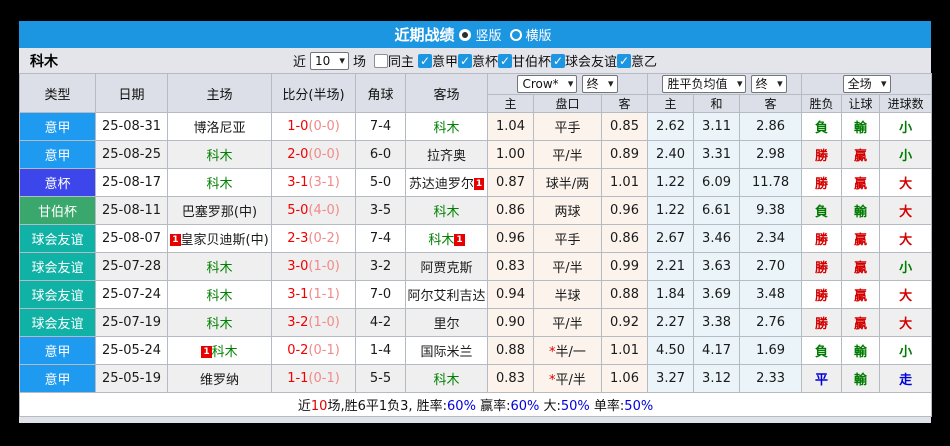 This screenshot has height=446, width=950. Describe the element at coordinates (493, 406) in the screenshot. I see `summary-segment: 赢率:` at that location.